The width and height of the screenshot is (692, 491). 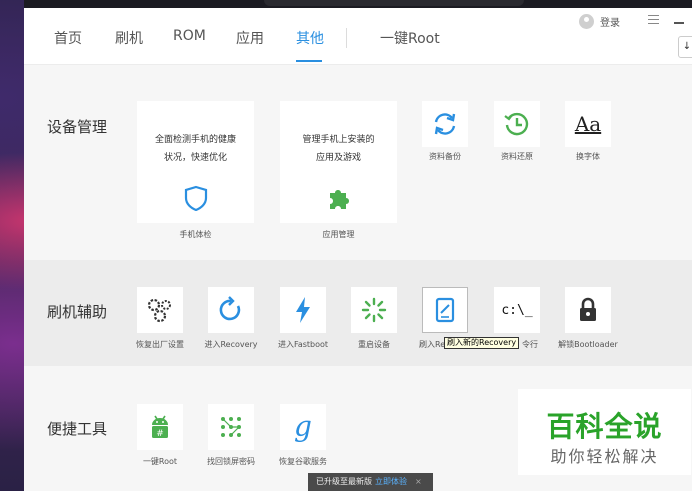 I want to click on login-label: 登录, so click(x=610, y=23).